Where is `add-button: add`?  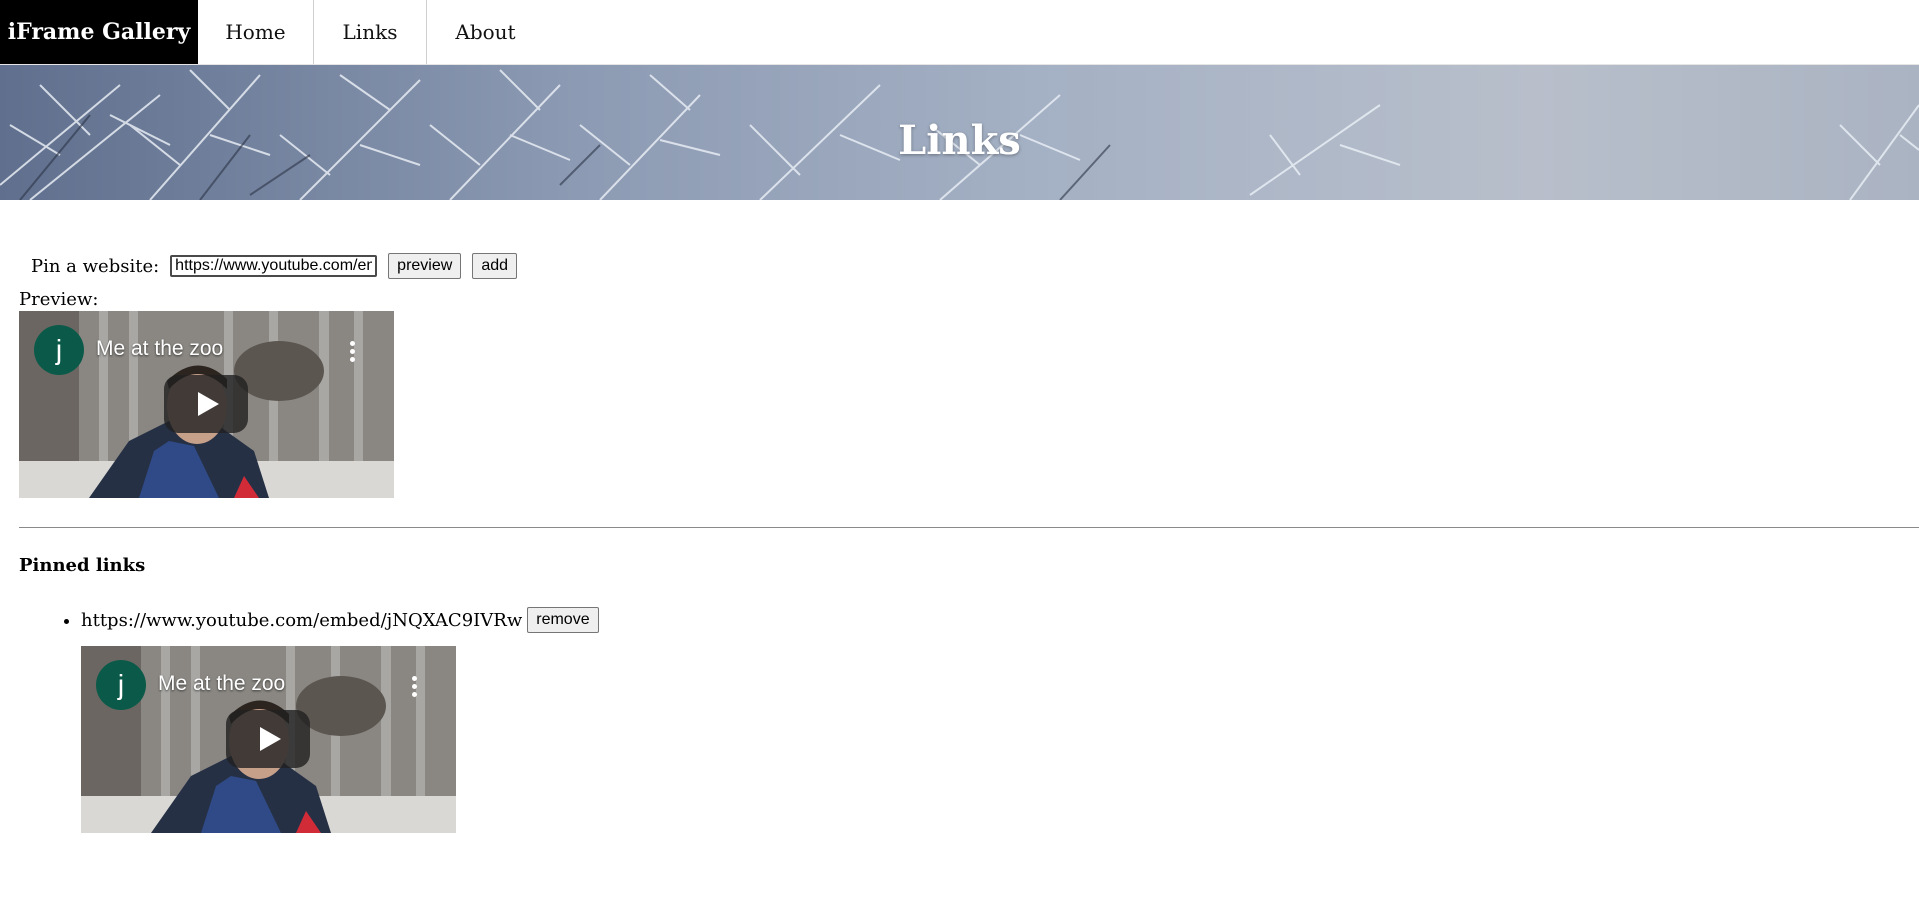 add-button: add is located at coordinates (495, 266).